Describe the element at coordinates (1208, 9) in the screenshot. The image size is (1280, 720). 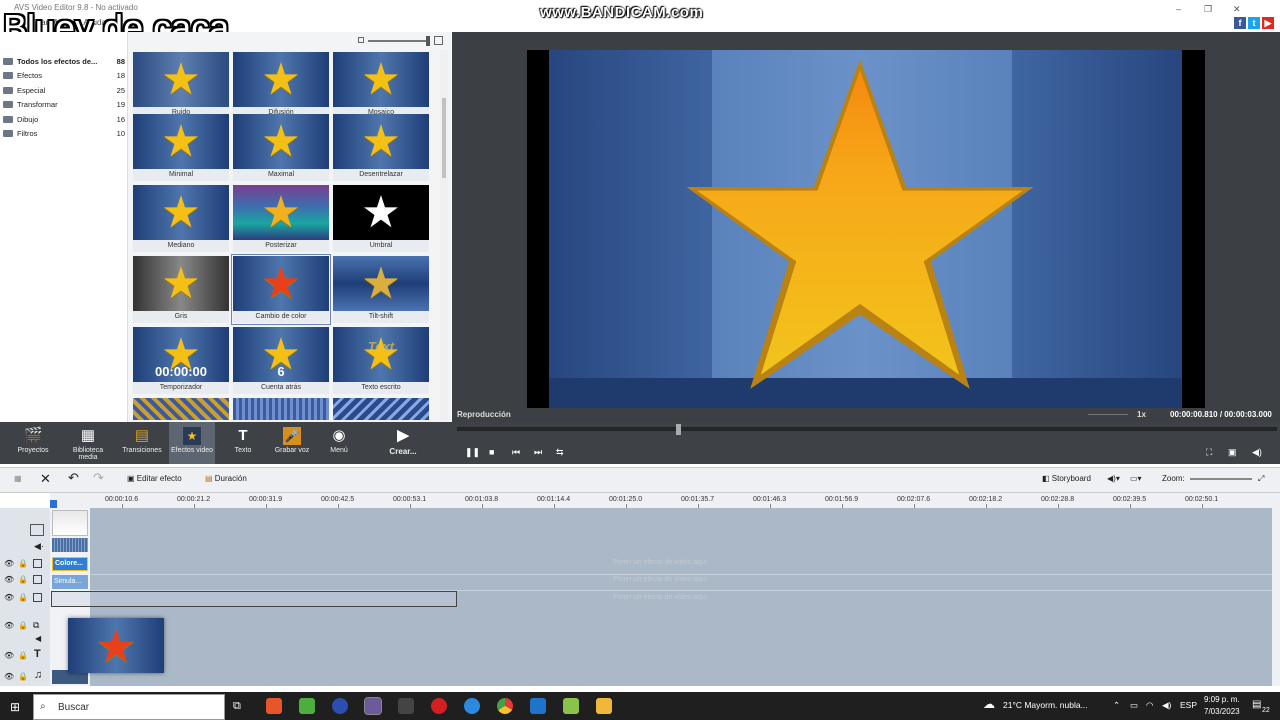
I see `maximize-button: ❐` at that location.